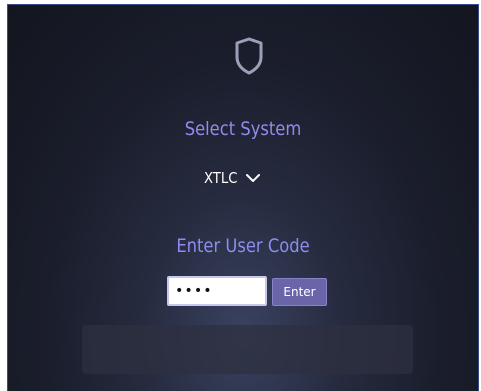 Image resolution: width=481 pixels, height=391 pixels. Describe the element at coordinates (253, 178) in the screenshot. I see `chevron-down-icon` at that location.